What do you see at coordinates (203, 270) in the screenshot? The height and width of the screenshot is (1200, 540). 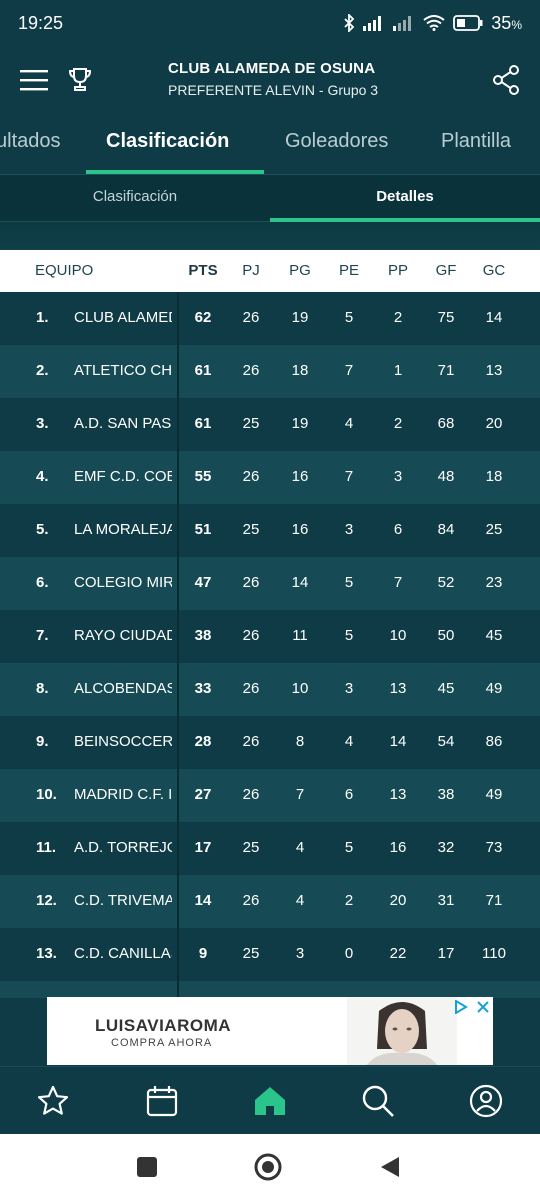 I see `header-pts: PTS` at bounding box center [203, 270].